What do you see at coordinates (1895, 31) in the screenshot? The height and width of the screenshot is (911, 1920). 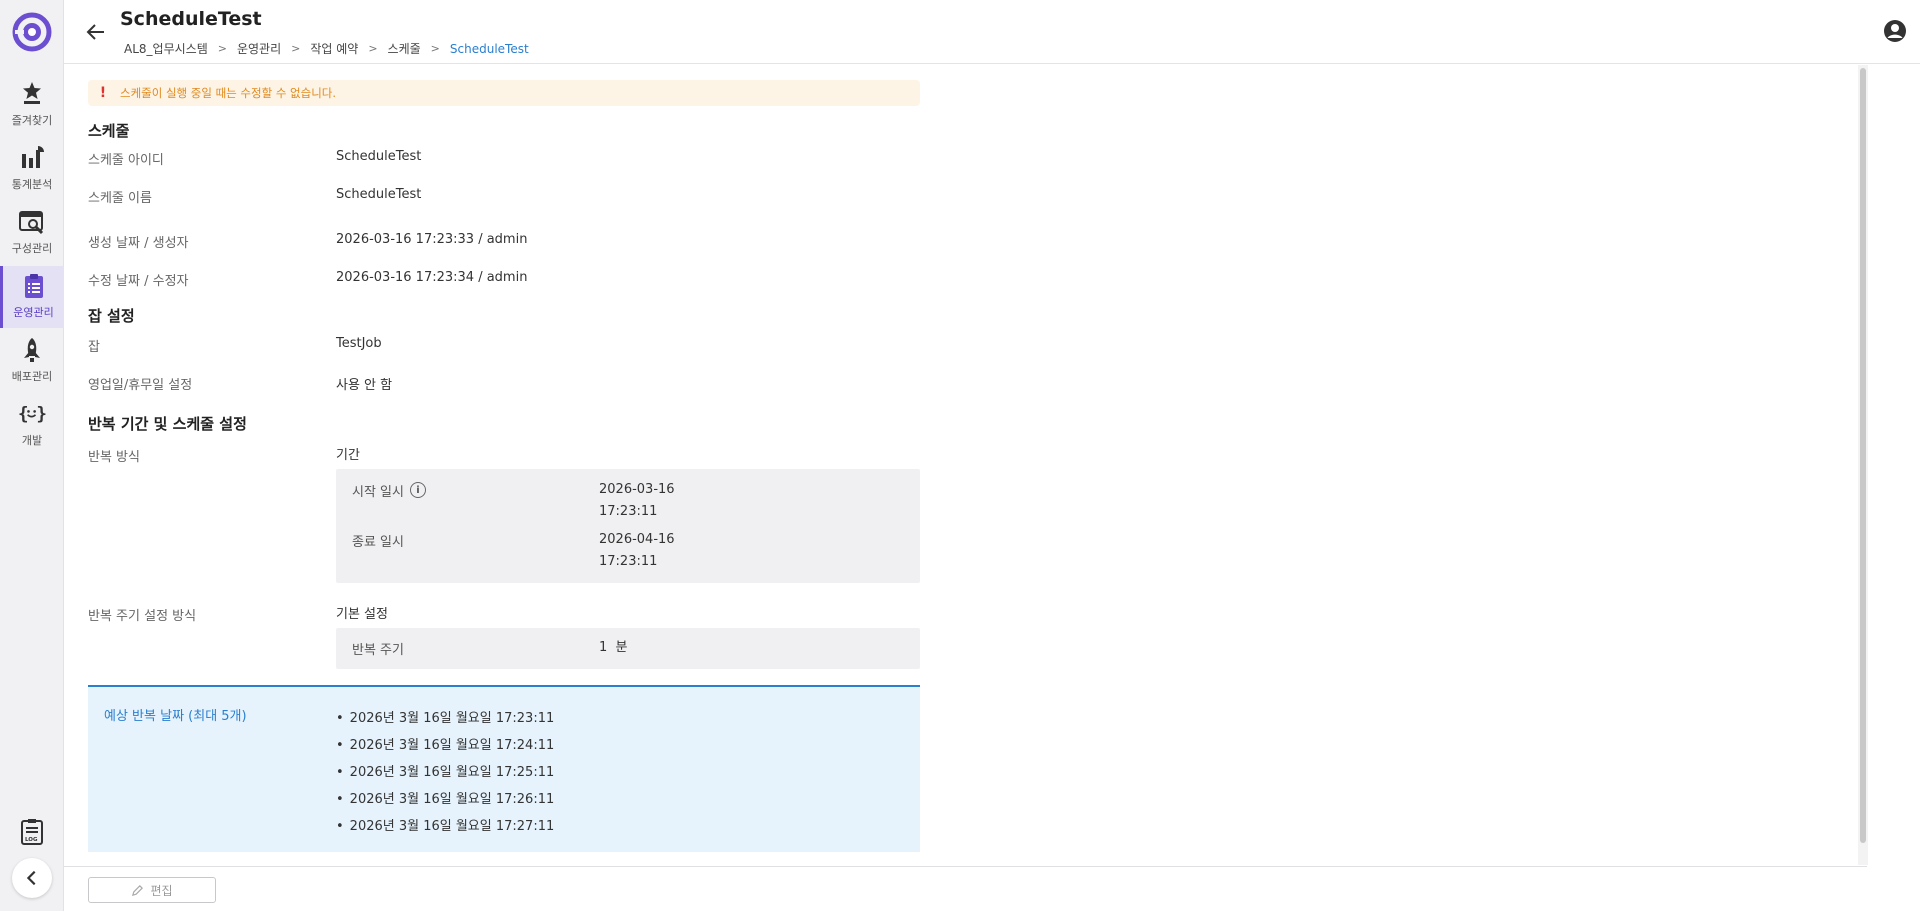 I see `user-account-icon` at bounding box center [1895, 31].